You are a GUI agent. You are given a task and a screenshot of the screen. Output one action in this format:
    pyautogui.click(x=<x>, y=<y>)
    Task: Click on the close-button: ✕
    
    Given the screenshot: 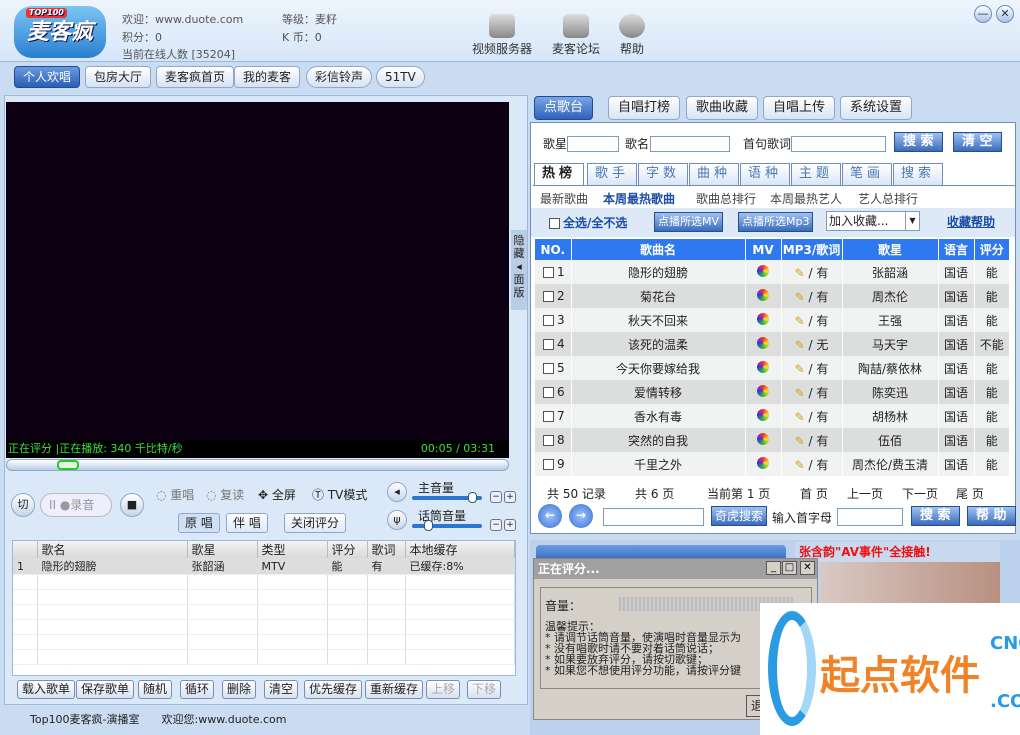 What is the action you would take?
    pyautogui.click(x=1005, y=14)
    